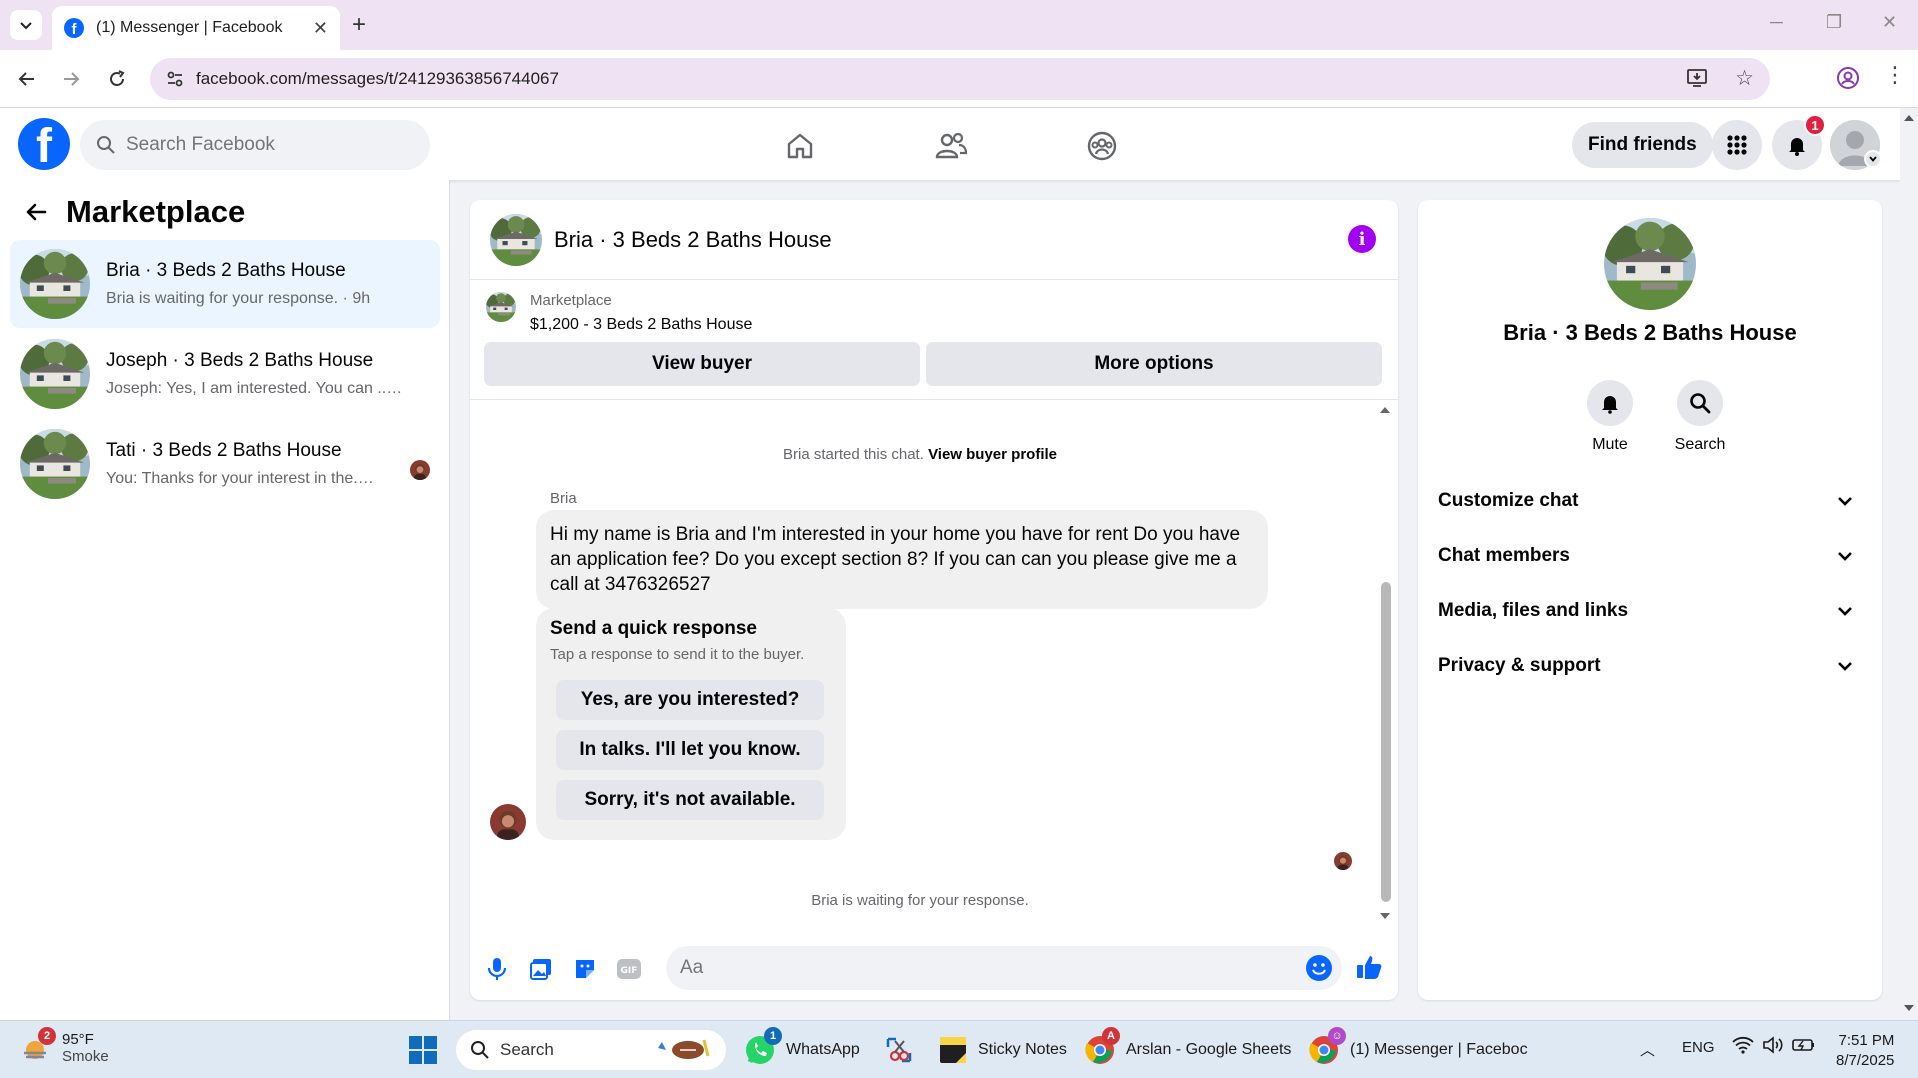 This screenshot has height=1078, width=1918. Describe the element at coordinates (1647, 1049) in the screenshot. I see `show-hidden-icons-icon: ︿` at that location.